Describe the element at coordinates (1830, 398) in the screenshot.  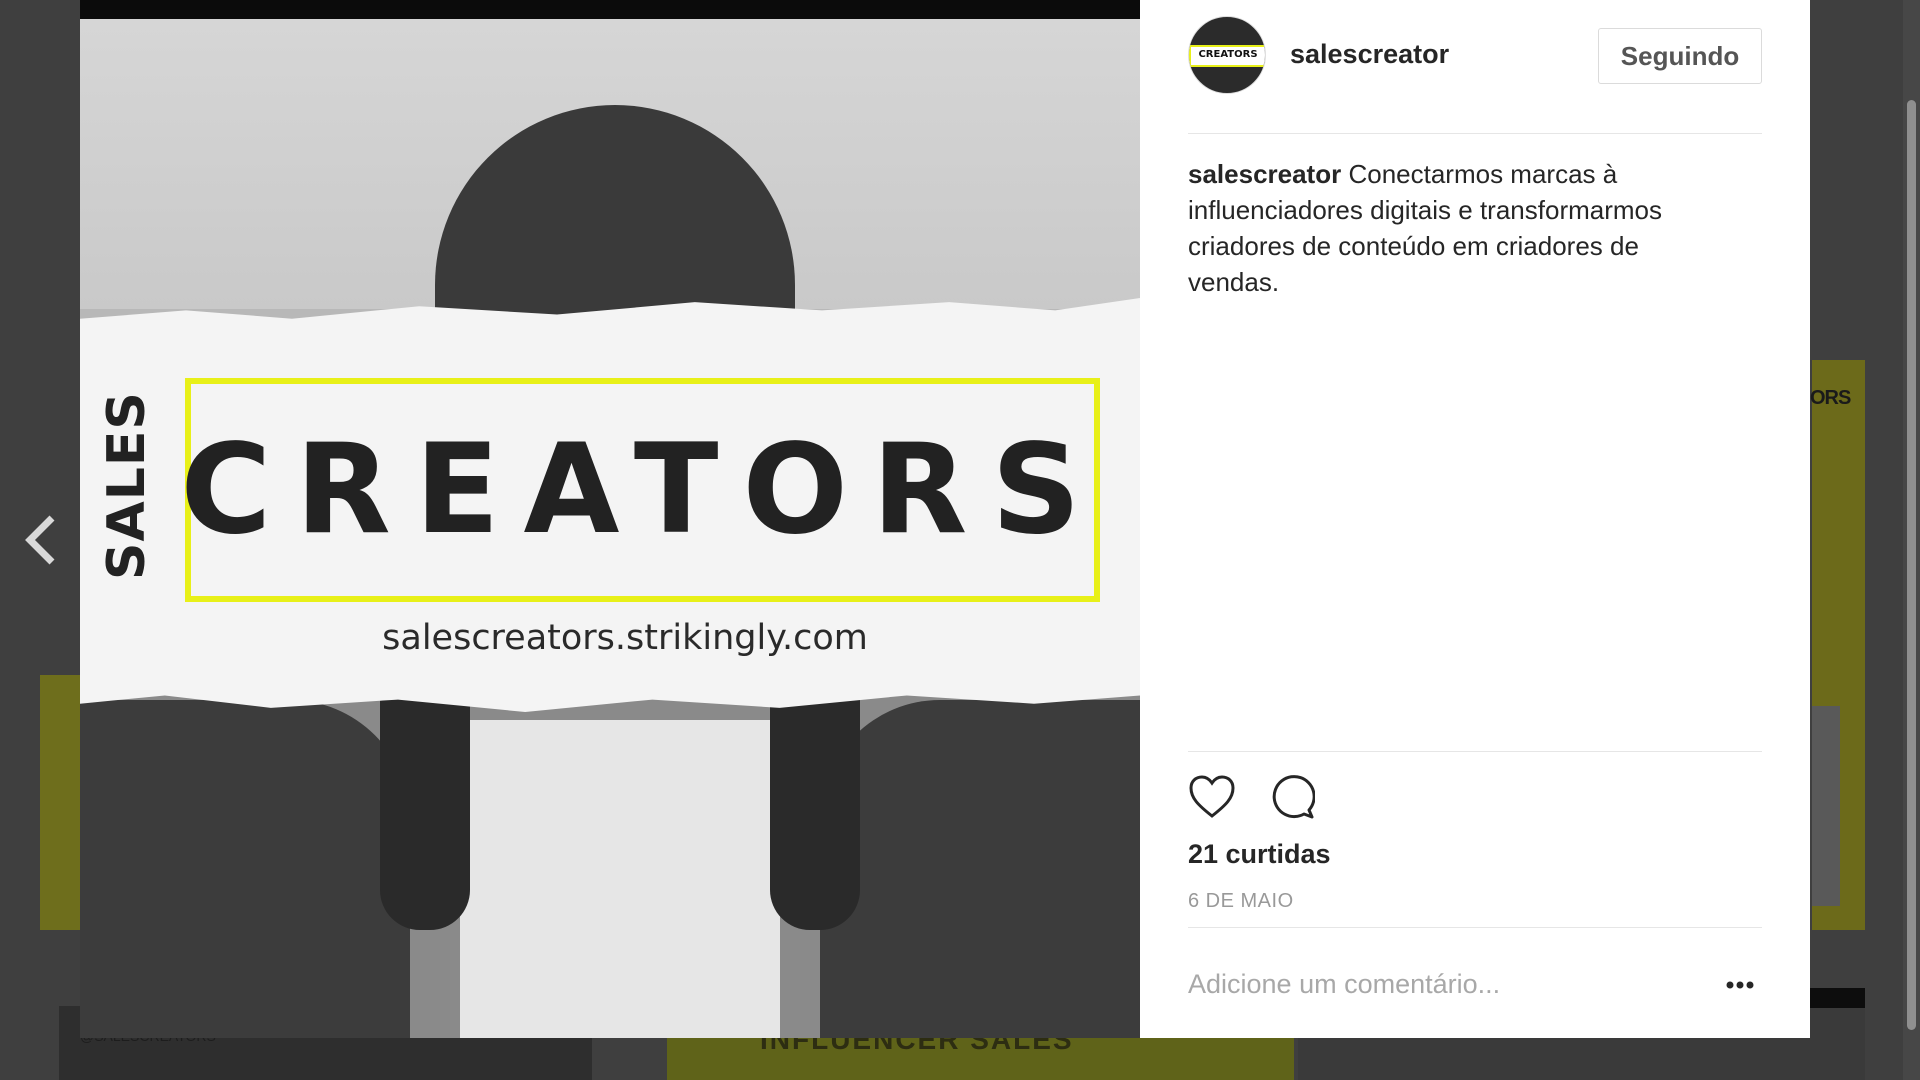
I see `background-tile-text: ORS` at that location.